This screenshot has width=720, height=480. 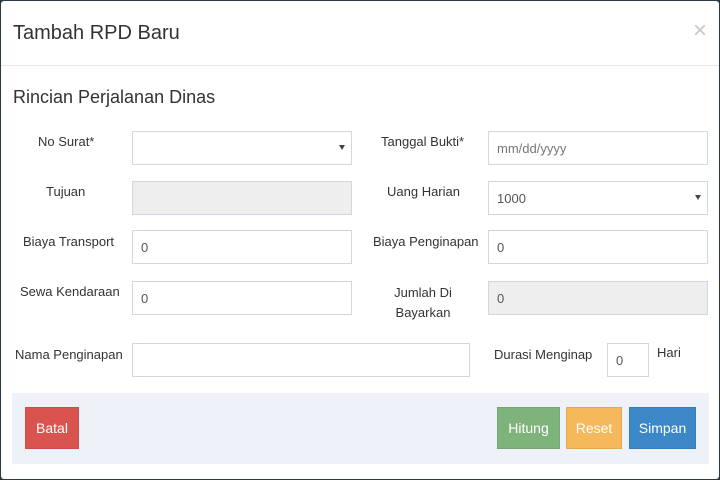 I want to click on tanggal-bukti-placeholder: mm/dd/yyyy, so click(x=532, y=148).